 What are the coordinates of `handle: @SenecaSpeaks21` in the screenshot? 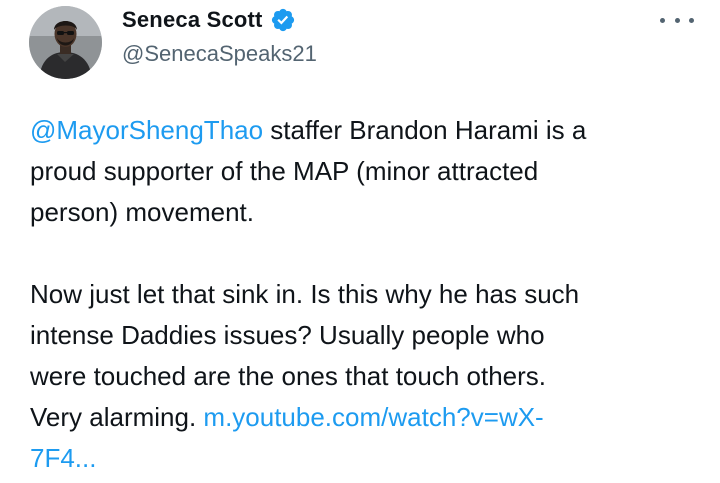 It's located at (219, 54).